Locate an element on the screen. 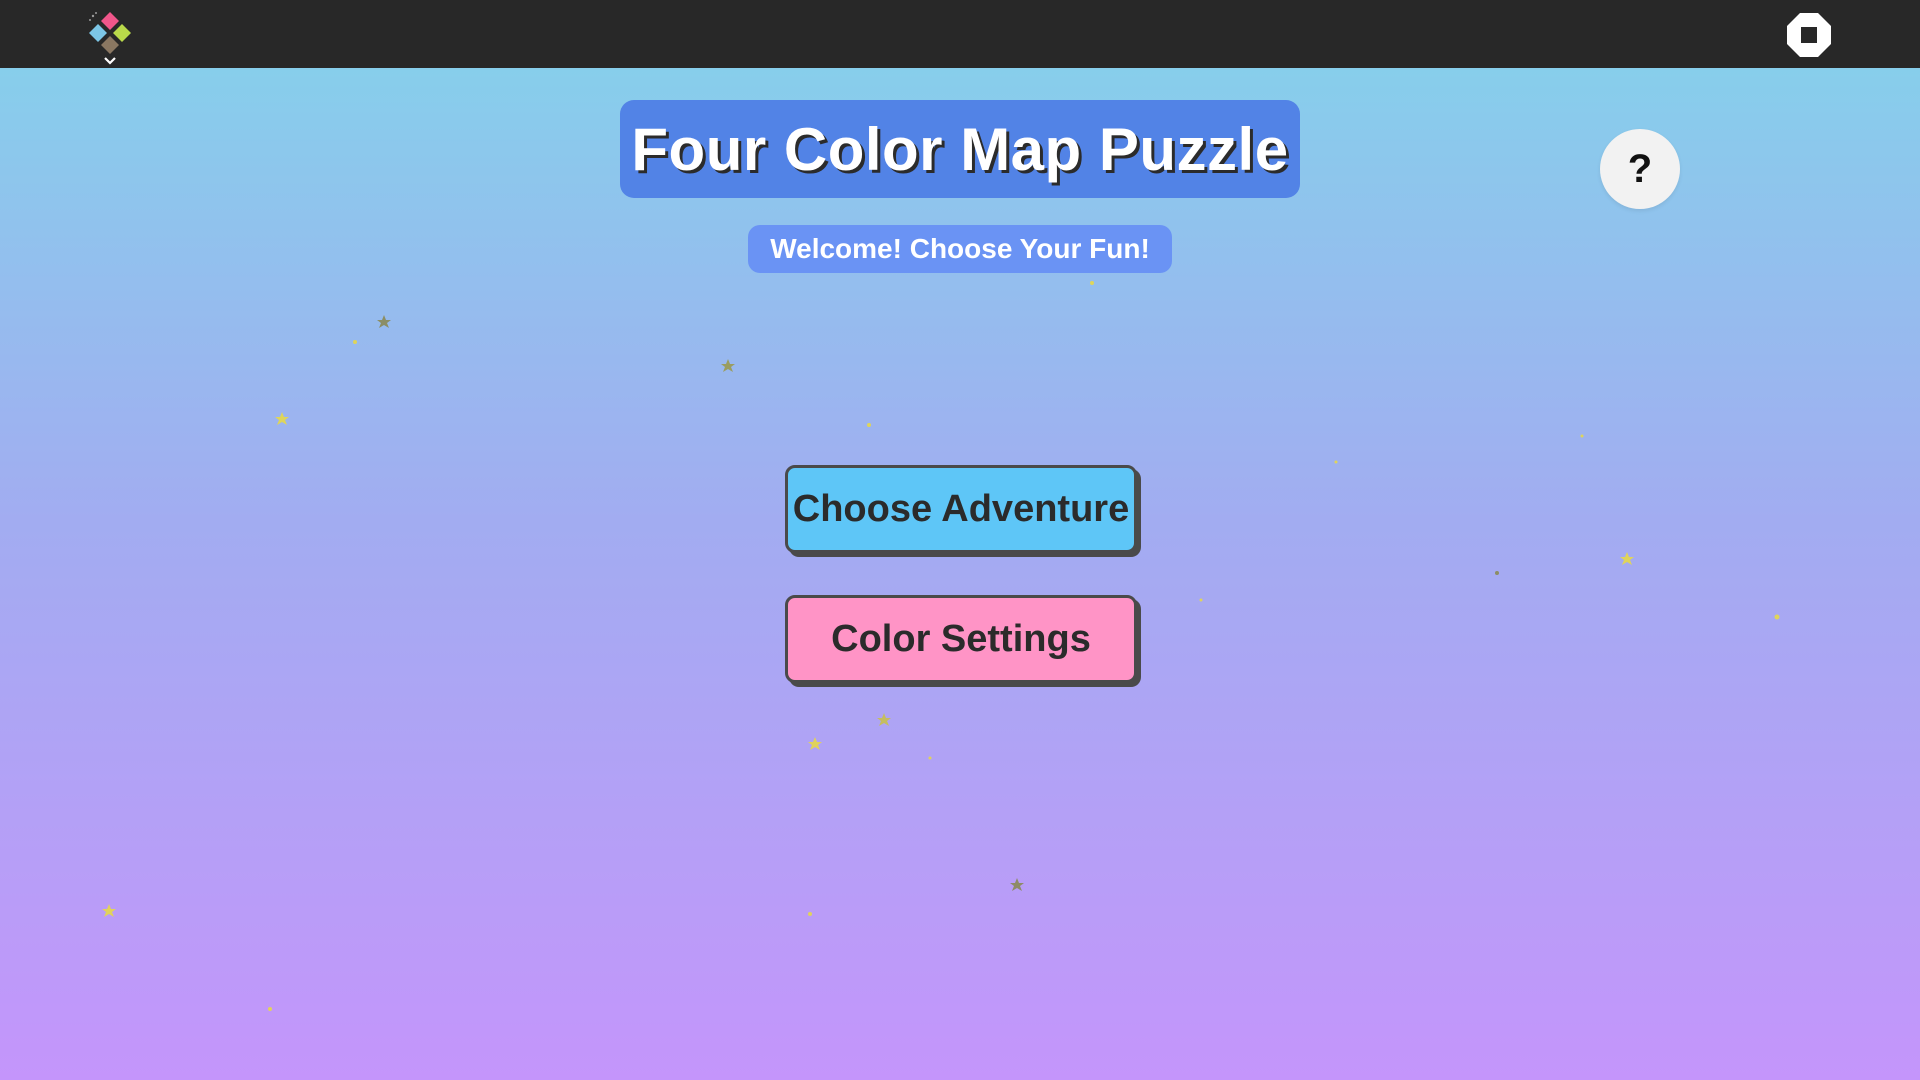 The width and height of the screenshot is (1920, 1080). activity-color-diamonds-icon is located at coordinates (110, 38).